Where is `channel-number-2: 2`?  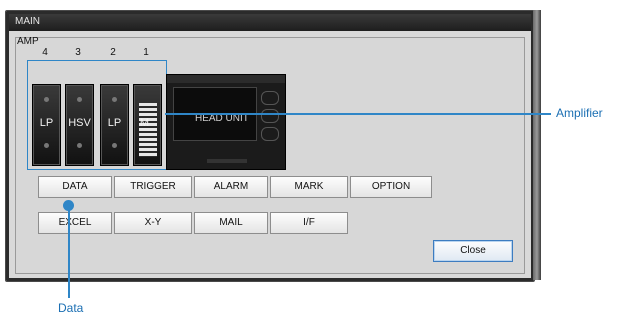
channel-number-2: 2 is located at coordinates (113, 52).